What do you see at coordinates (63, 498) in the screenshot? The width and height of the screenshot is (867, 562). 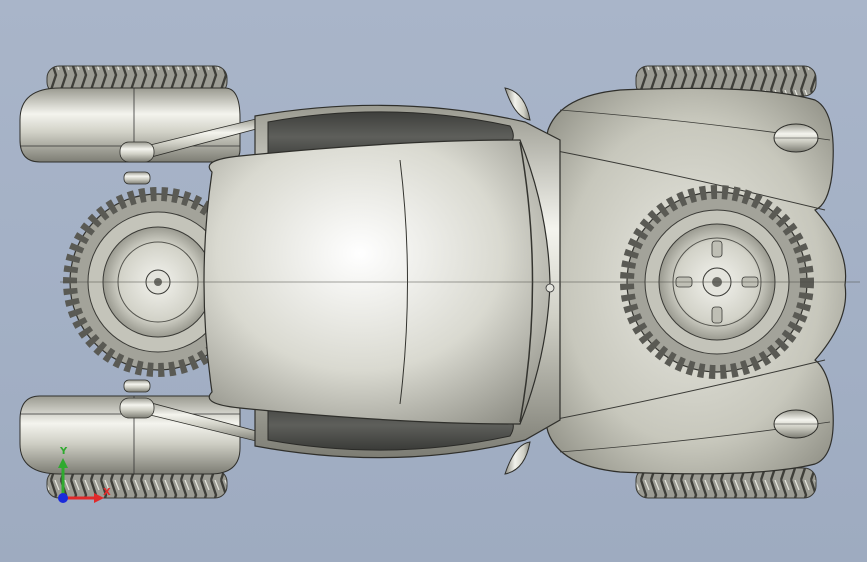 I see `origin-point` at bounding box center [63, 498].